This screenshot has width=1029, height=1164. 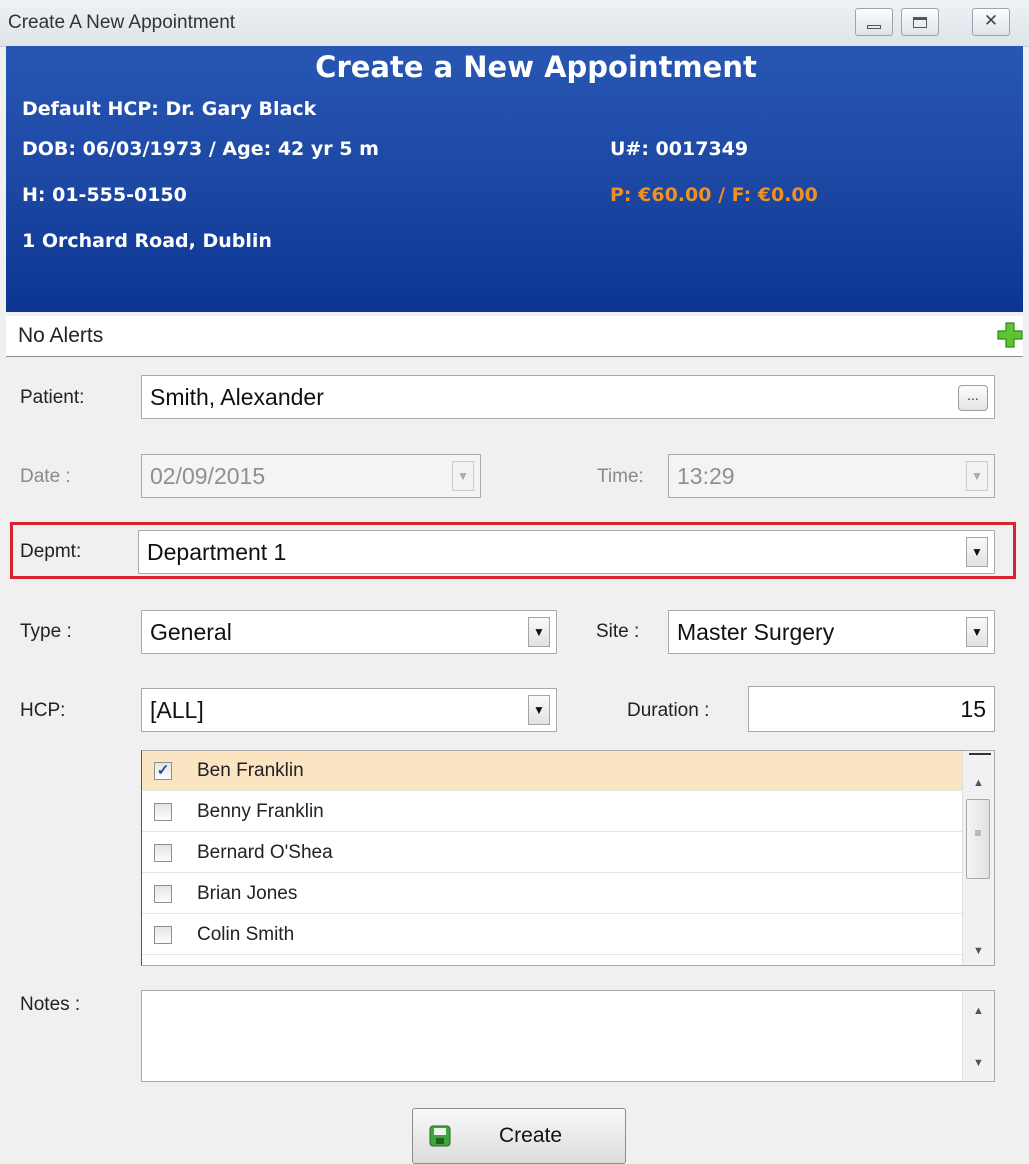 What do you see at coordinates (871, 709) in the screenshot?
I see `duration-input: 15` at bounding box center [871, 709].